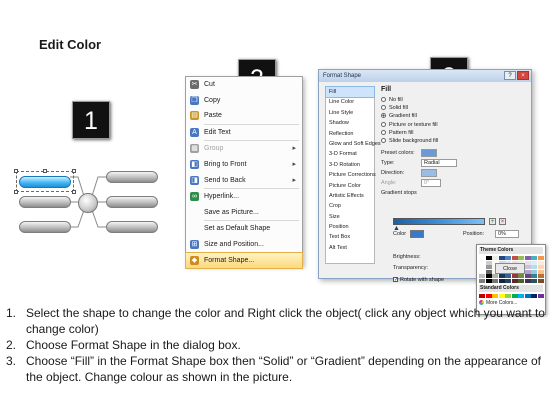  I want to click on angle-input: 0°, so click(431, 183).